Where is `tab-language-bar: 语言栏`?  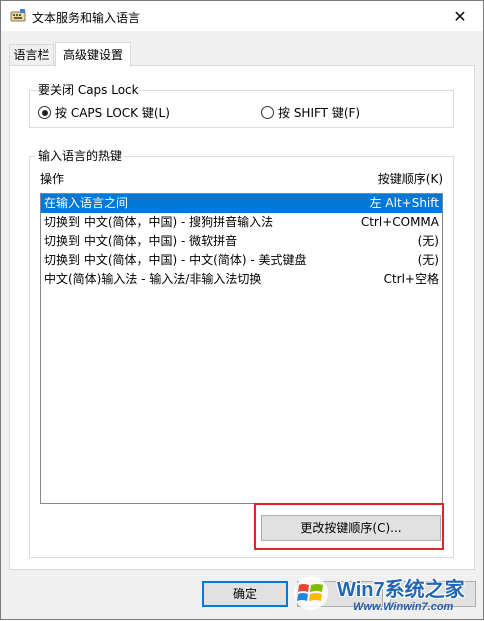
tab-language-bar: 语言栏 is located at coordinates (31, 55).